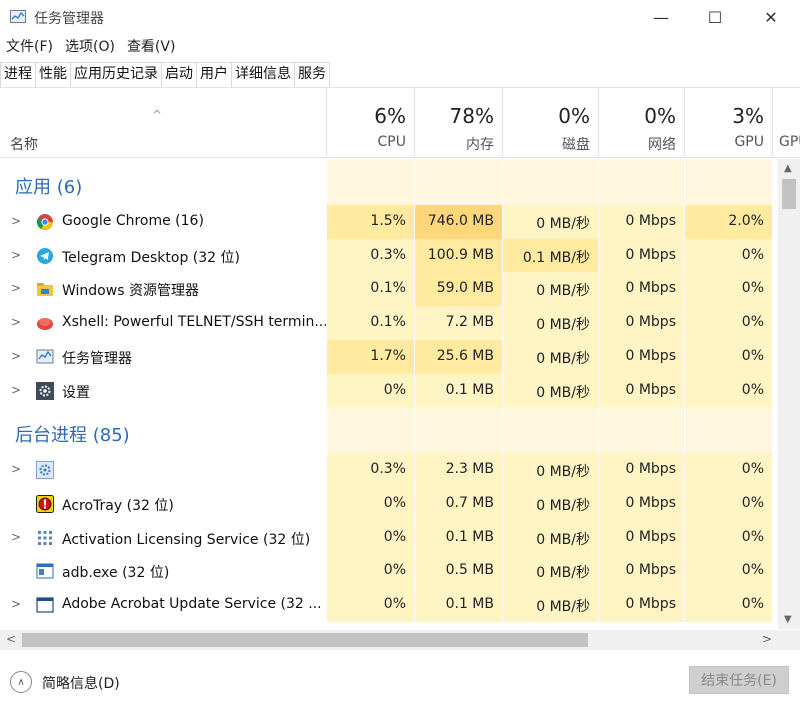  Describe the element at coordinates (163, 538) in the screenshot. I see `process-name-cell: > Activation Licensing Service (32 位)` at that location.